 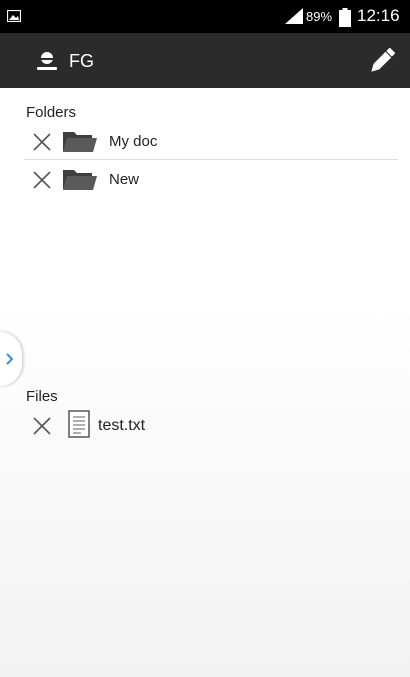 What do you see at coordinates (319, 16) in the screenshot?
I see `battery-percent: 89%` at bounding box center [319, 16].